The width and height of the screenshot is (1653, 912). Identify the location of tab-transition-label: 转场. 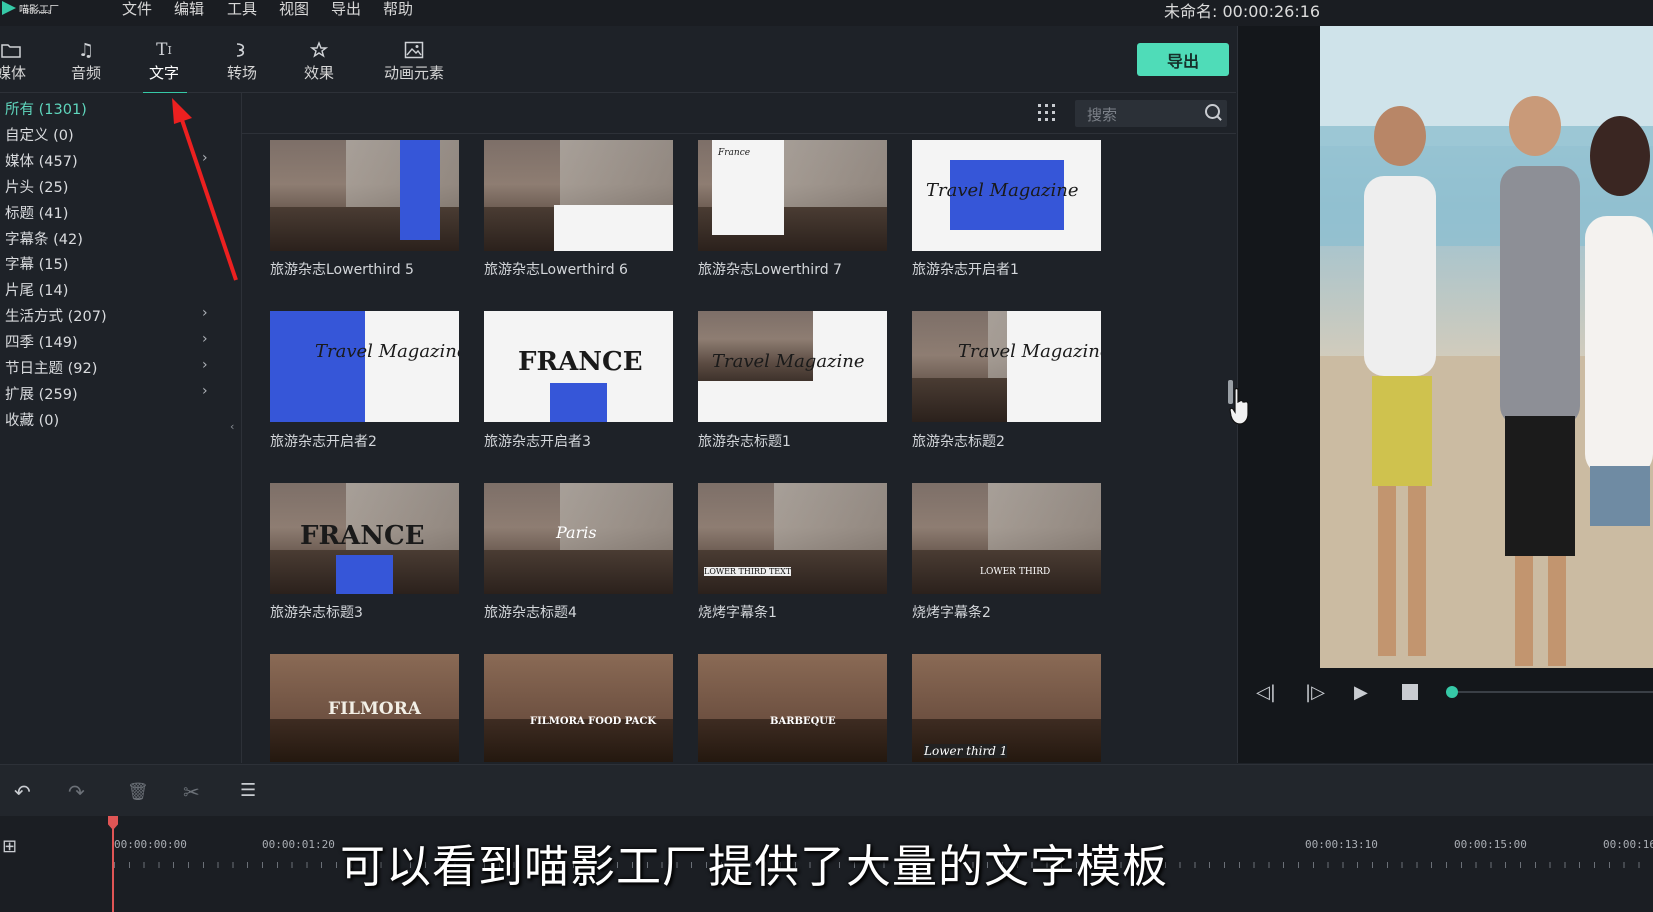
(242, 73).